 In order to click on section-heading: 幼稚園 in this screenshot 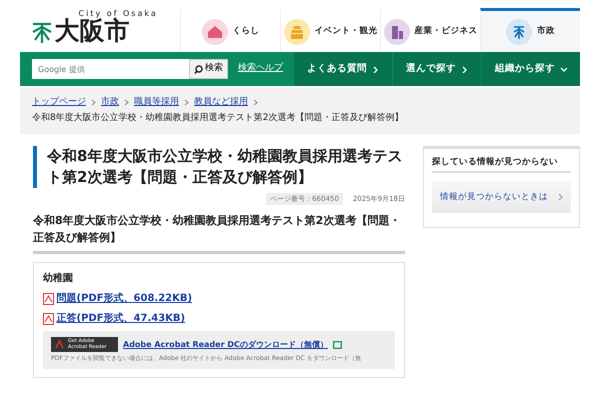, I will do `click(58, 279)`.